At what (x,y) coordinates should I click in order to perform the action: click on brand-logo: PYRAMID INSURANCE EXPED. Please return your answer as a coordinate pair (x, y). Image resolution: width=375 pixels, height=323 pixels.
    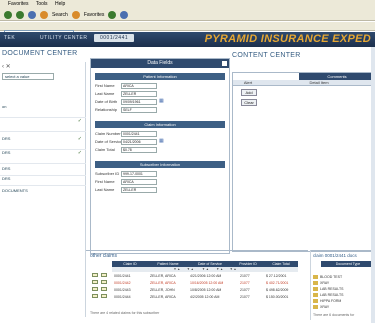
    Looking at the image, I should click on (287, 39).